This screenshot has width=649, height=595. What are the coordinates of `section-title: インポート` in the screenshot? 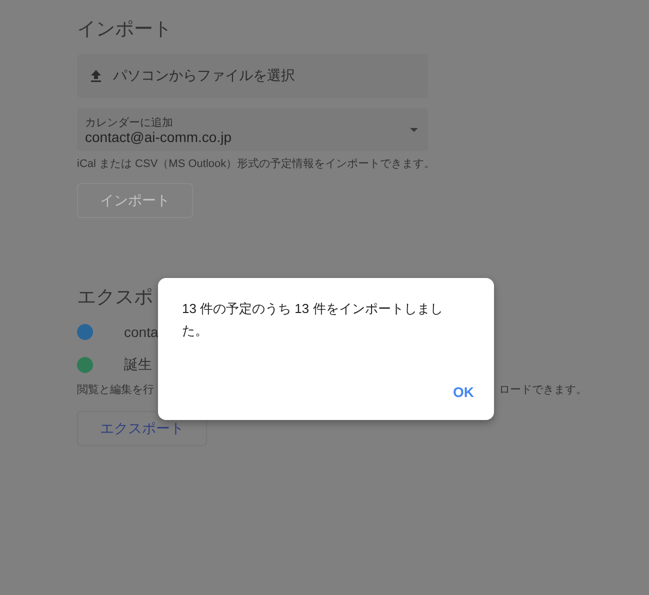 It's located at (125, 29).